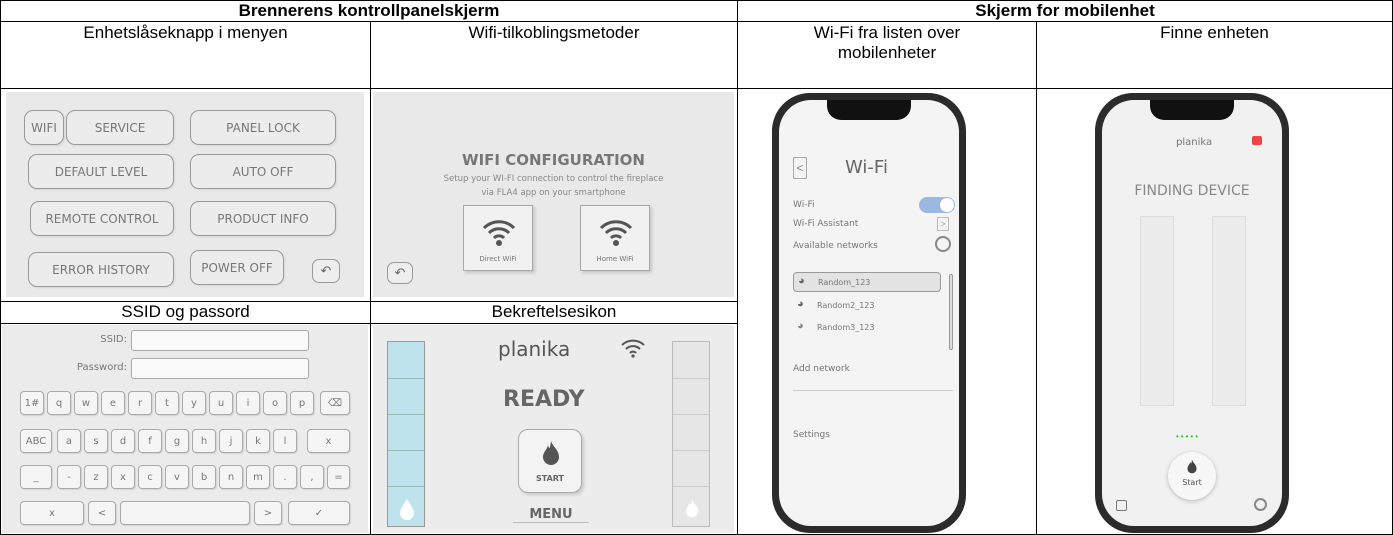  I want to click on network-item: ◕ Random3_123, so click(867, 328).